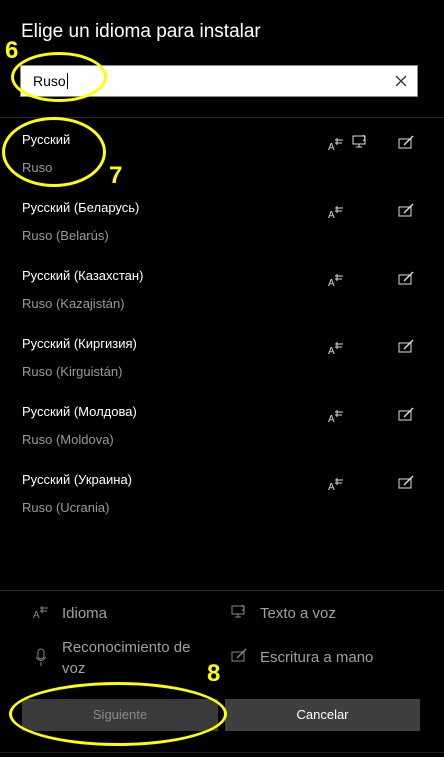 This screenshot has width=444, height=757. What do you see at coordinates (126, 647) in the screenshot?
I see `legend-speech-recognition-line1: Reconocimiento de` at bounding box center [126, 647].